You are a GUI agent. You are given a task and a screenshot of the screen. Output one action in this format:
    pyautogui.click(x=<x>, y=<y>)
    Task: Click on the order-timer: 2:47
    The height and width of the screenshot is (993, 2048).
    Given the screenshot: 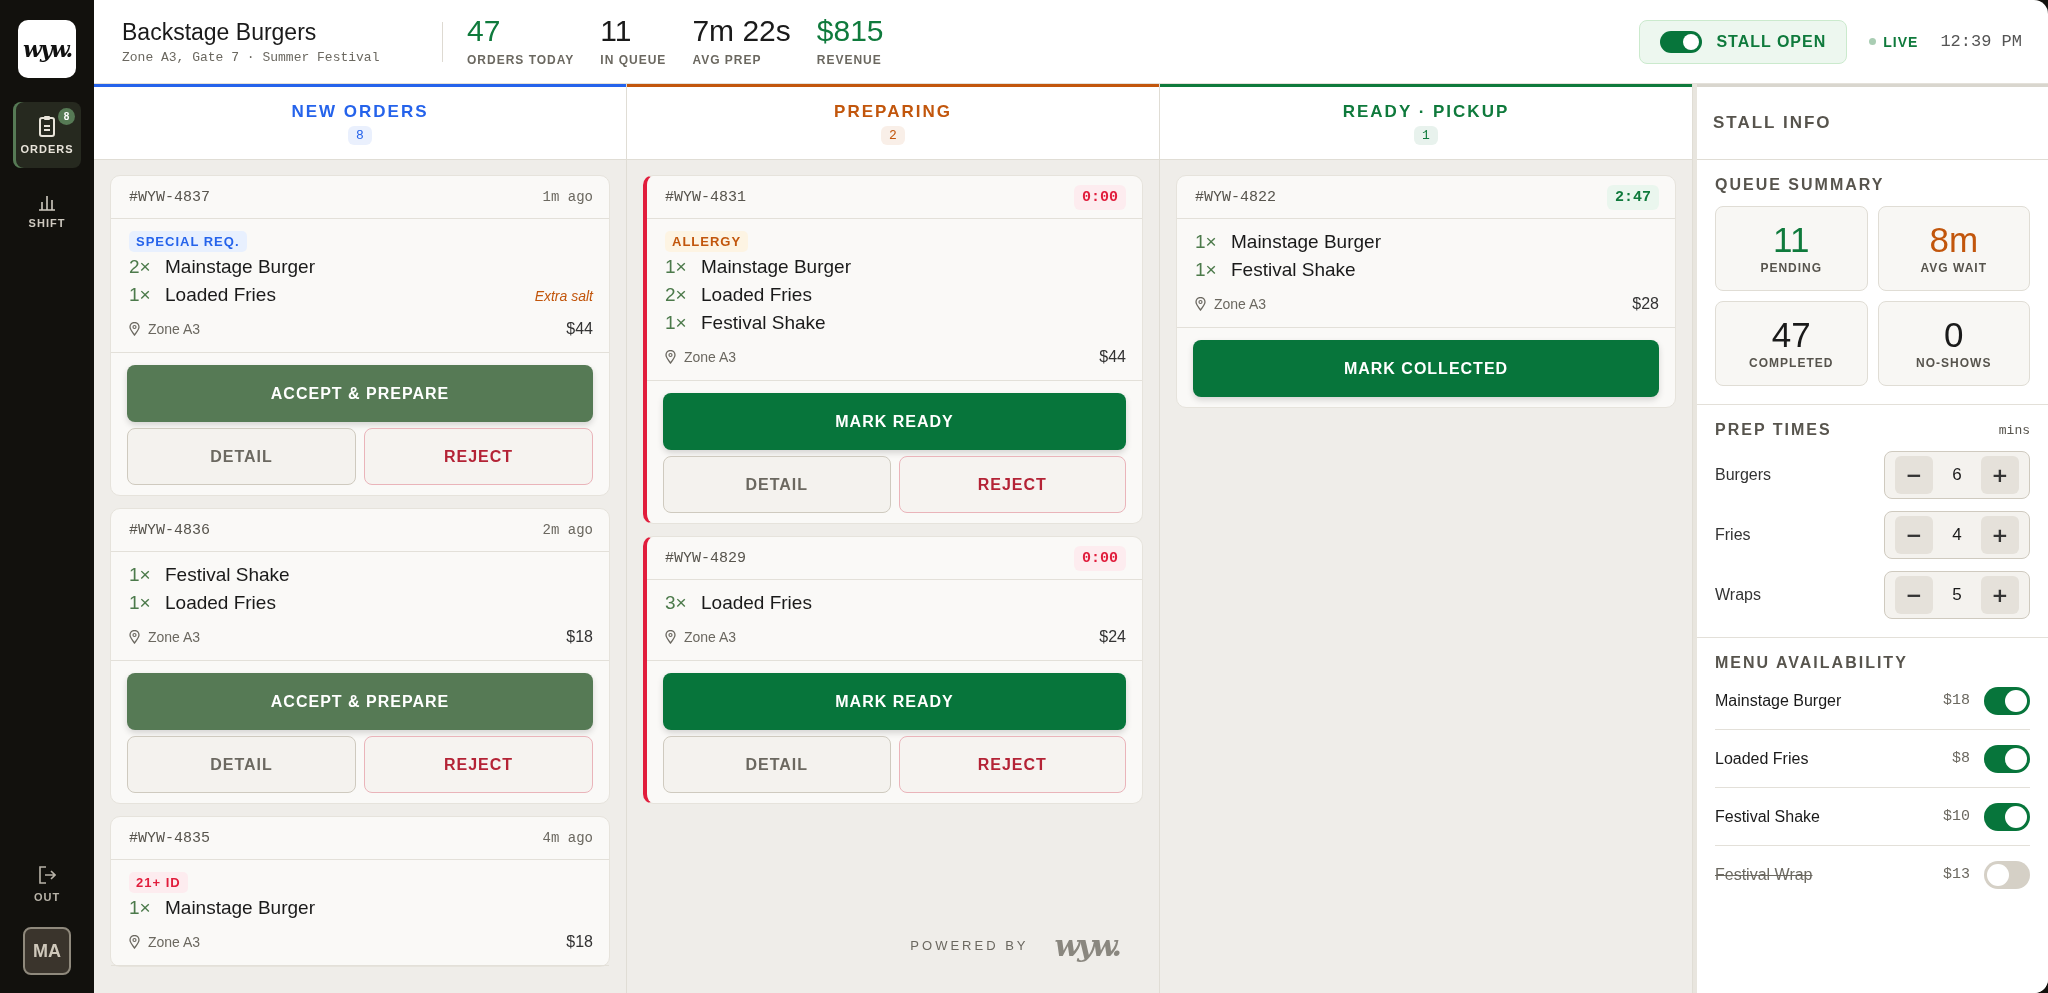 What is the action you would take?
    pyautogui.click(x=1633, y=197)
    